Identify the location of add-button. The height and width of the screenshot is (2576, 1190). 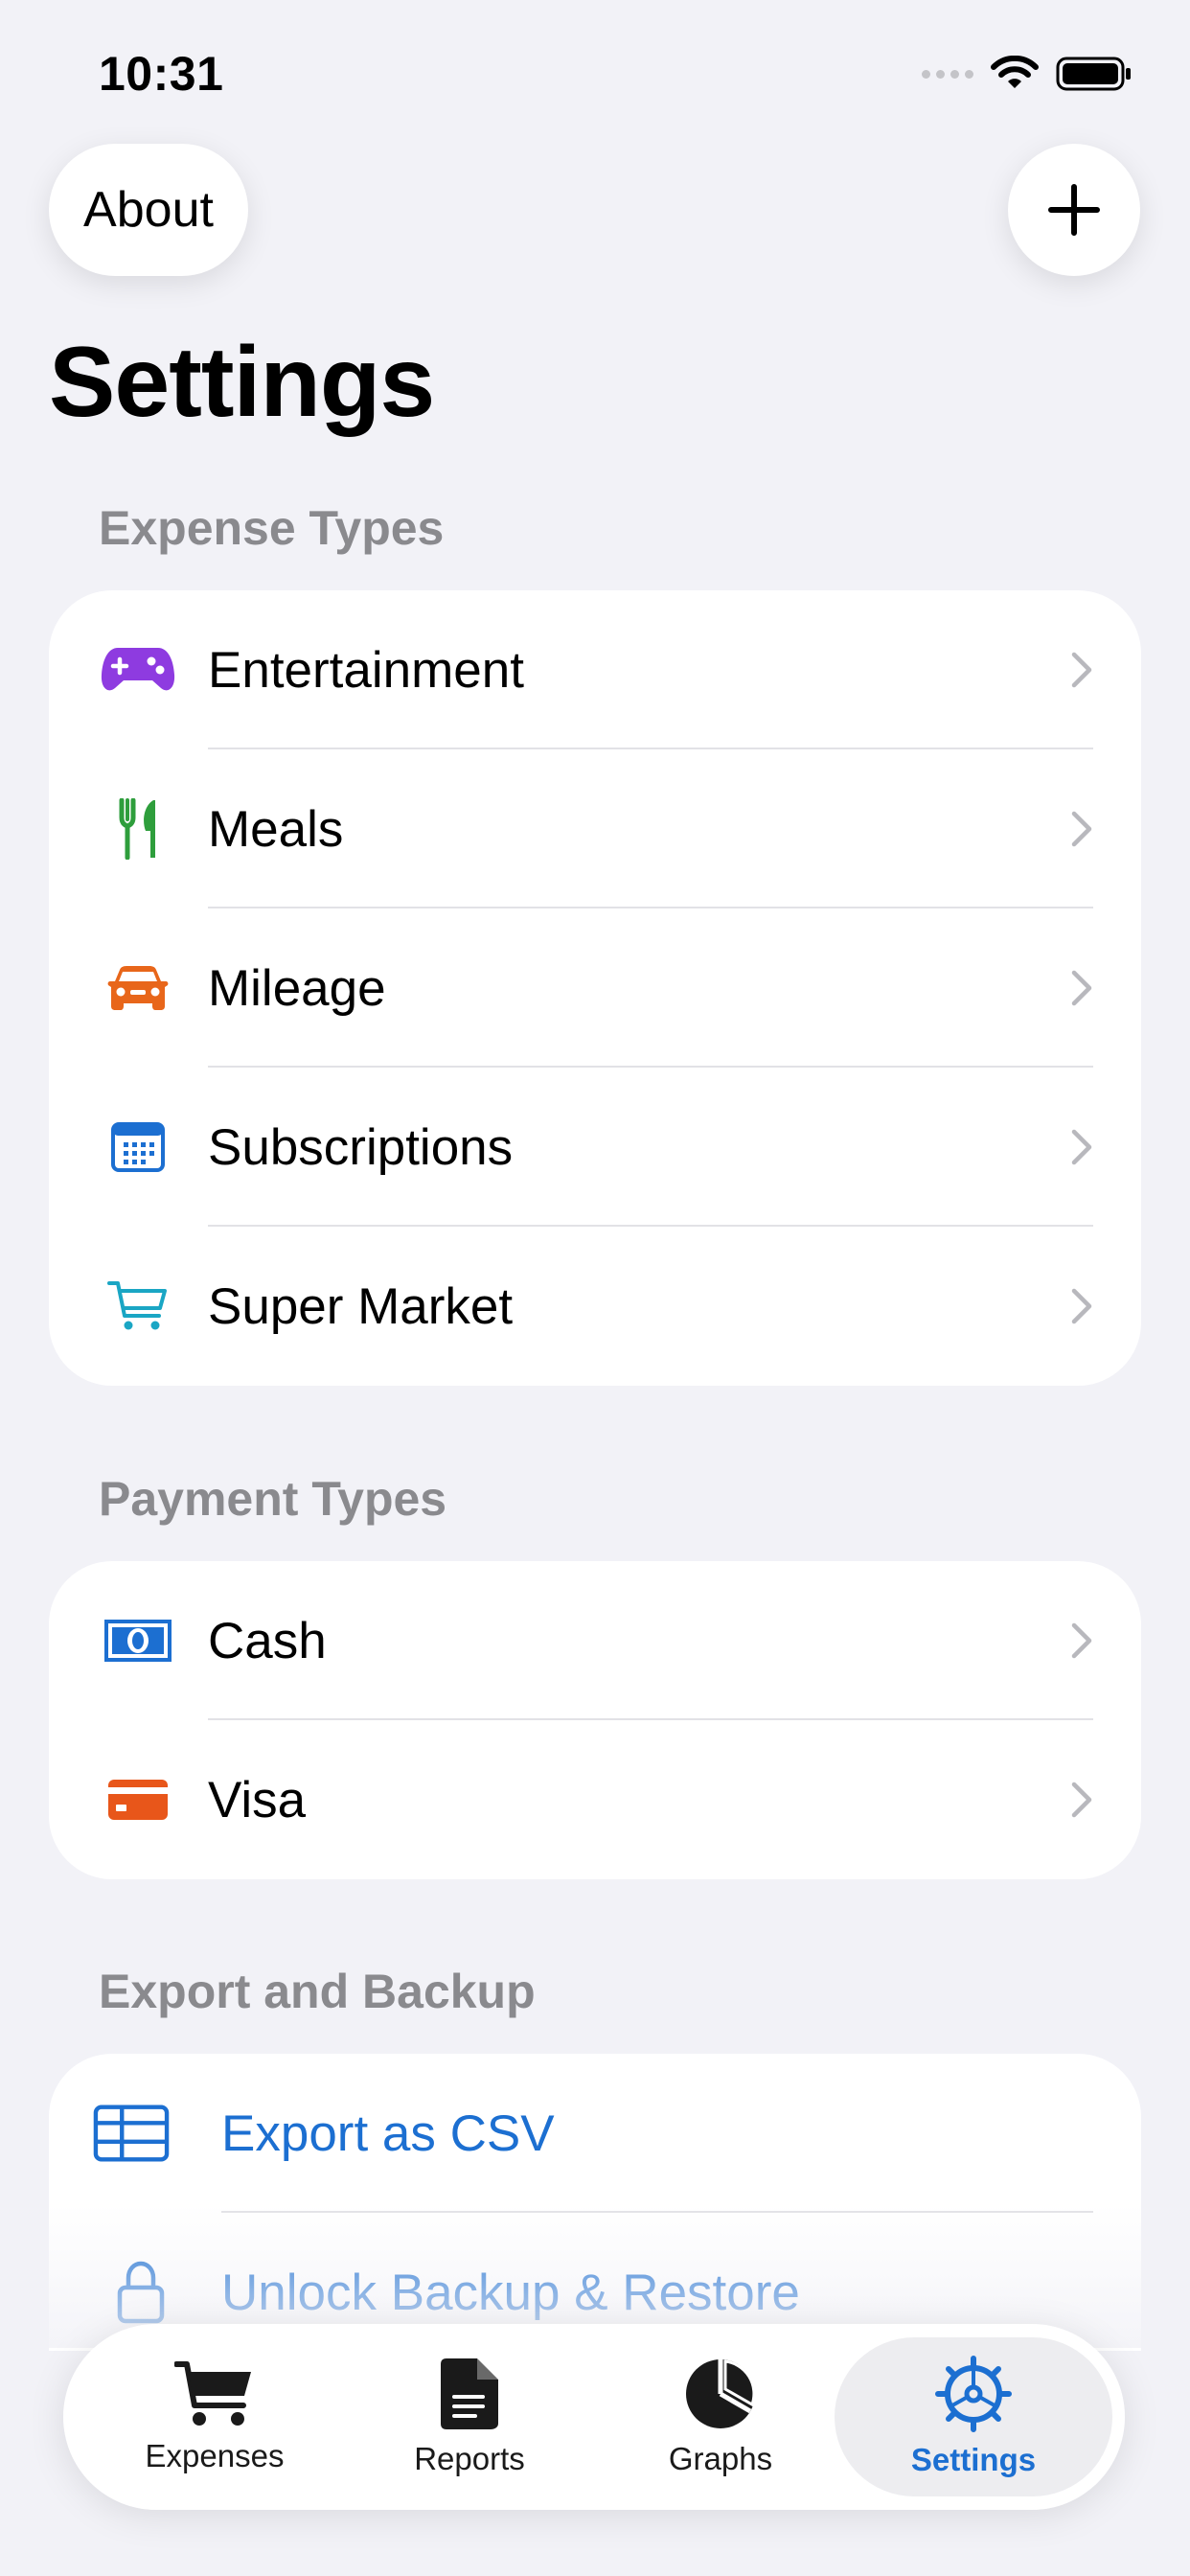
(1074, 210).